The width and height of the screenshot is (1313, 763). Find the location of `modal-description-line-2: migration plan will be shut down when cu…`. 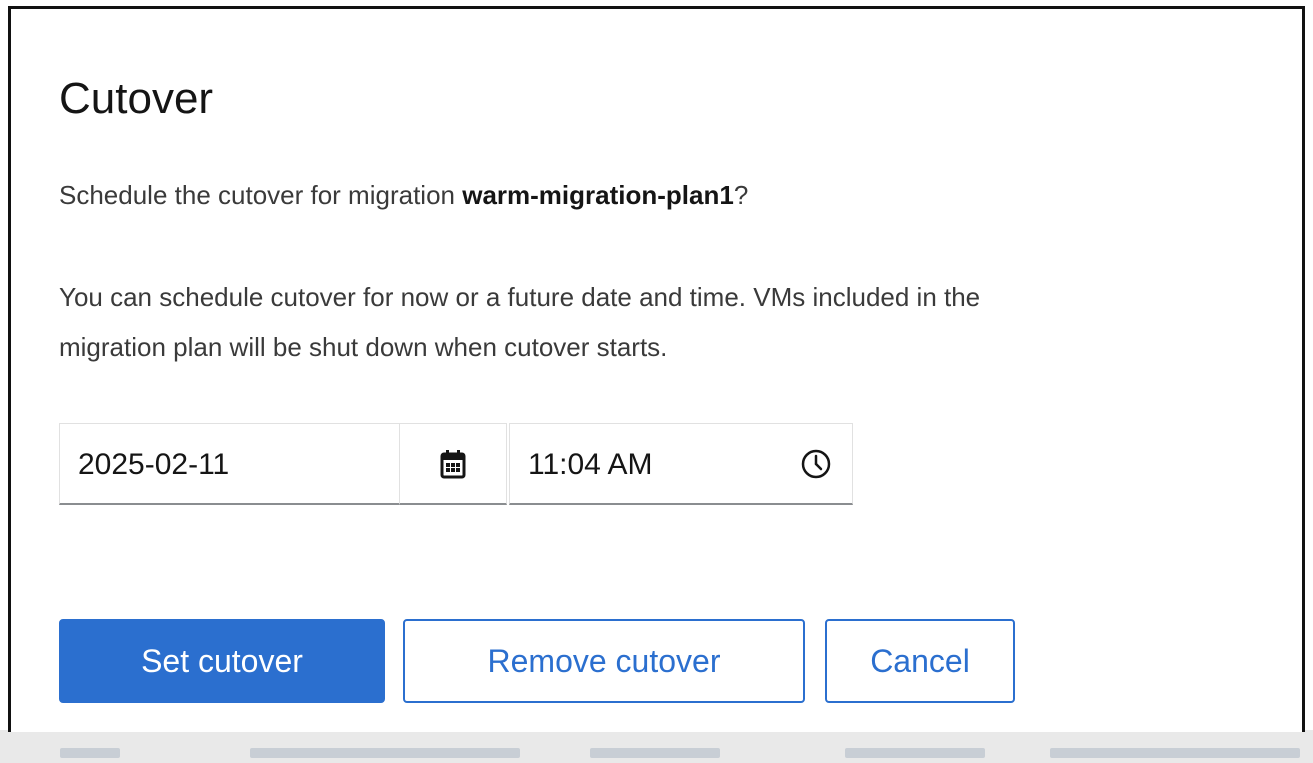

modal-description-line-2: migration plan will be shut down when cu… is located at coordinates (363, 347).